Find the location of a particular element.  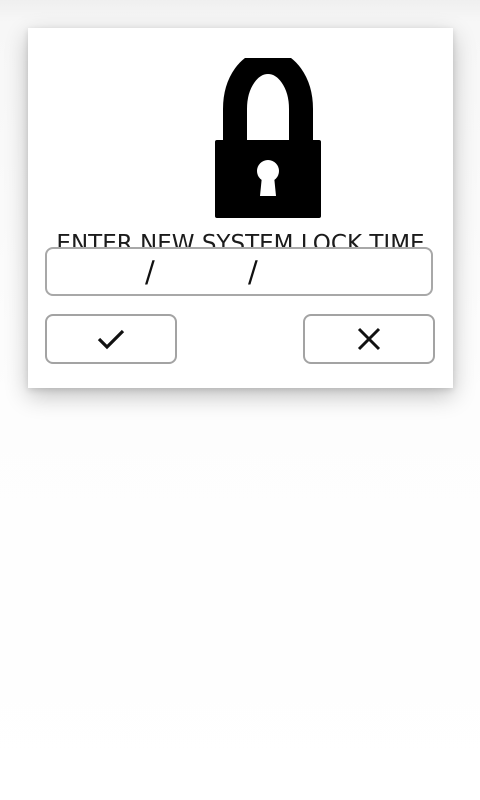

close-icon is located at coordinates (369, 339).